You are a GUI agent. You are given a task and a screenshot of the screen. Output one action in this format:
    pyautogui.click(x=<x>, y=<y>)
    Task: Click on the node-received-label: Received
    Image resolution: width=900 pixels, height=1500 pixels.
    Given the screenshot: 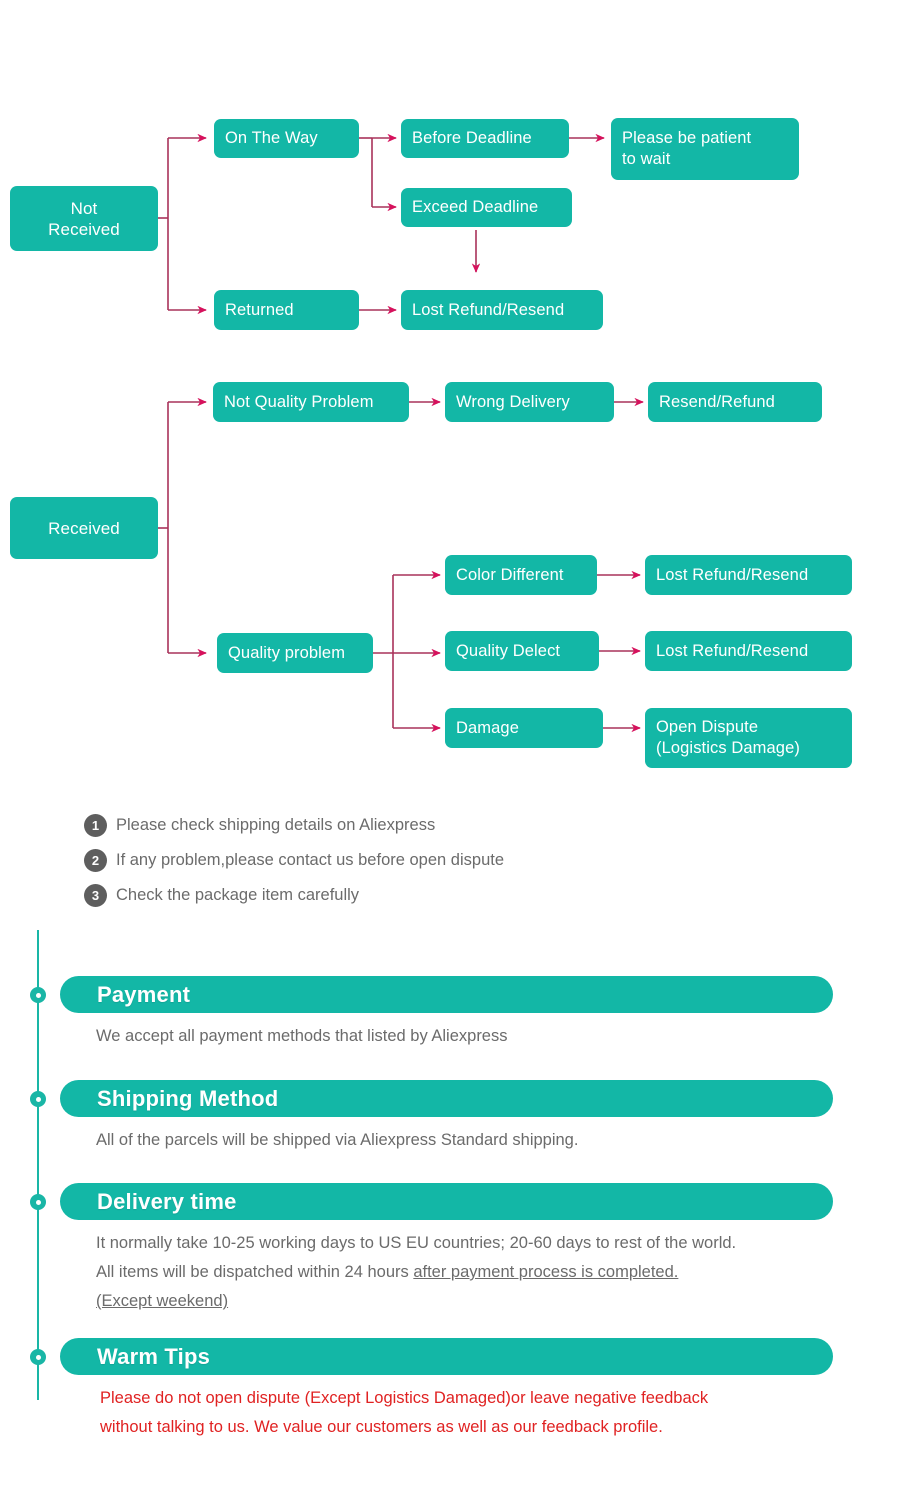 What is the action you would take?
    pyautogui.click(x=84, y=528)
    